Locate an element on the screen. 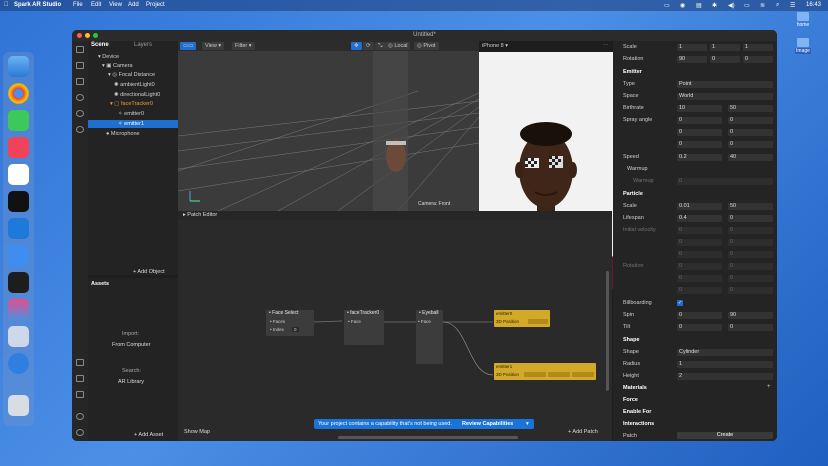 The height and width of the screenshot is (466, 828). video-icon is located at coordinates (80, 65).